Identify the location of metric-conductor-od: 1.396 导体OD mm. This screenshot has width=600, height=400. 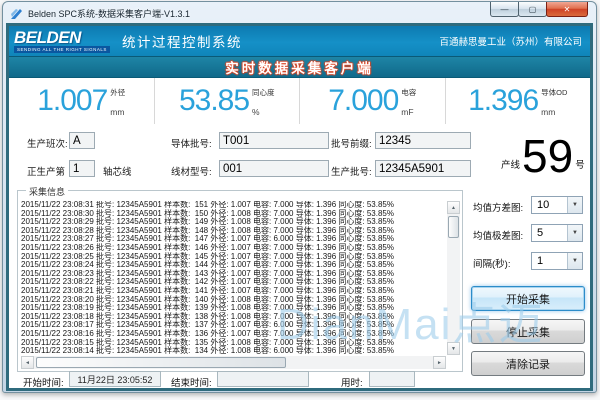
(517, 101).